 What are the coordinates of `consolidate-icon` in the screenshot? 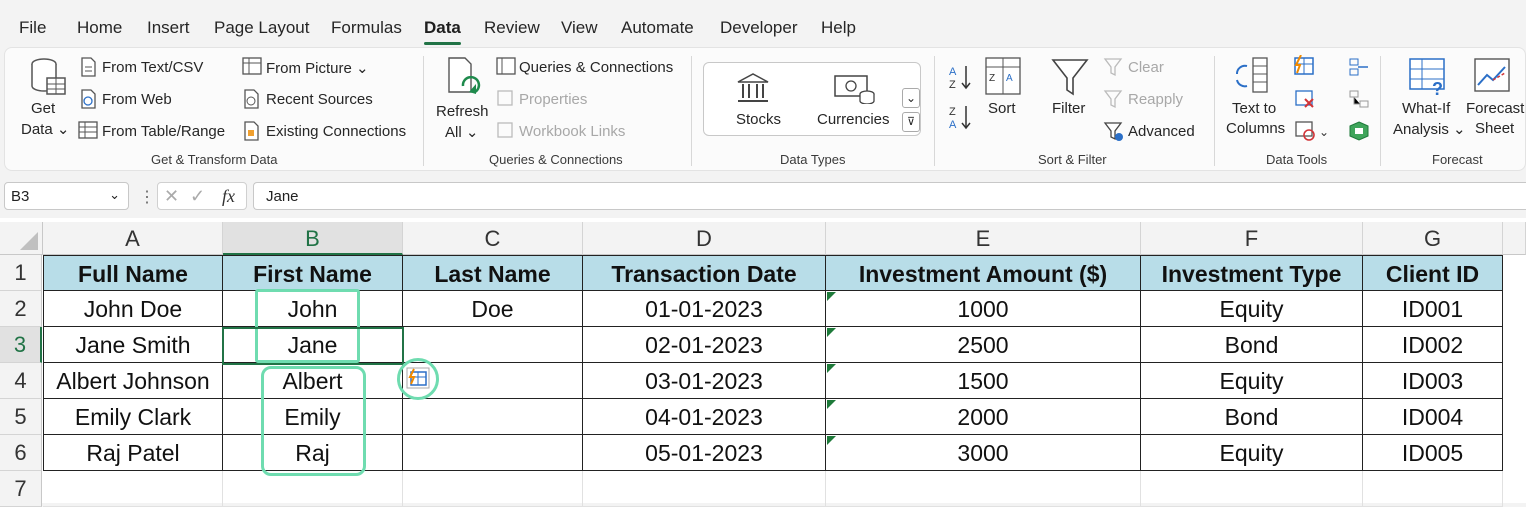 It's located at (1359, 67).